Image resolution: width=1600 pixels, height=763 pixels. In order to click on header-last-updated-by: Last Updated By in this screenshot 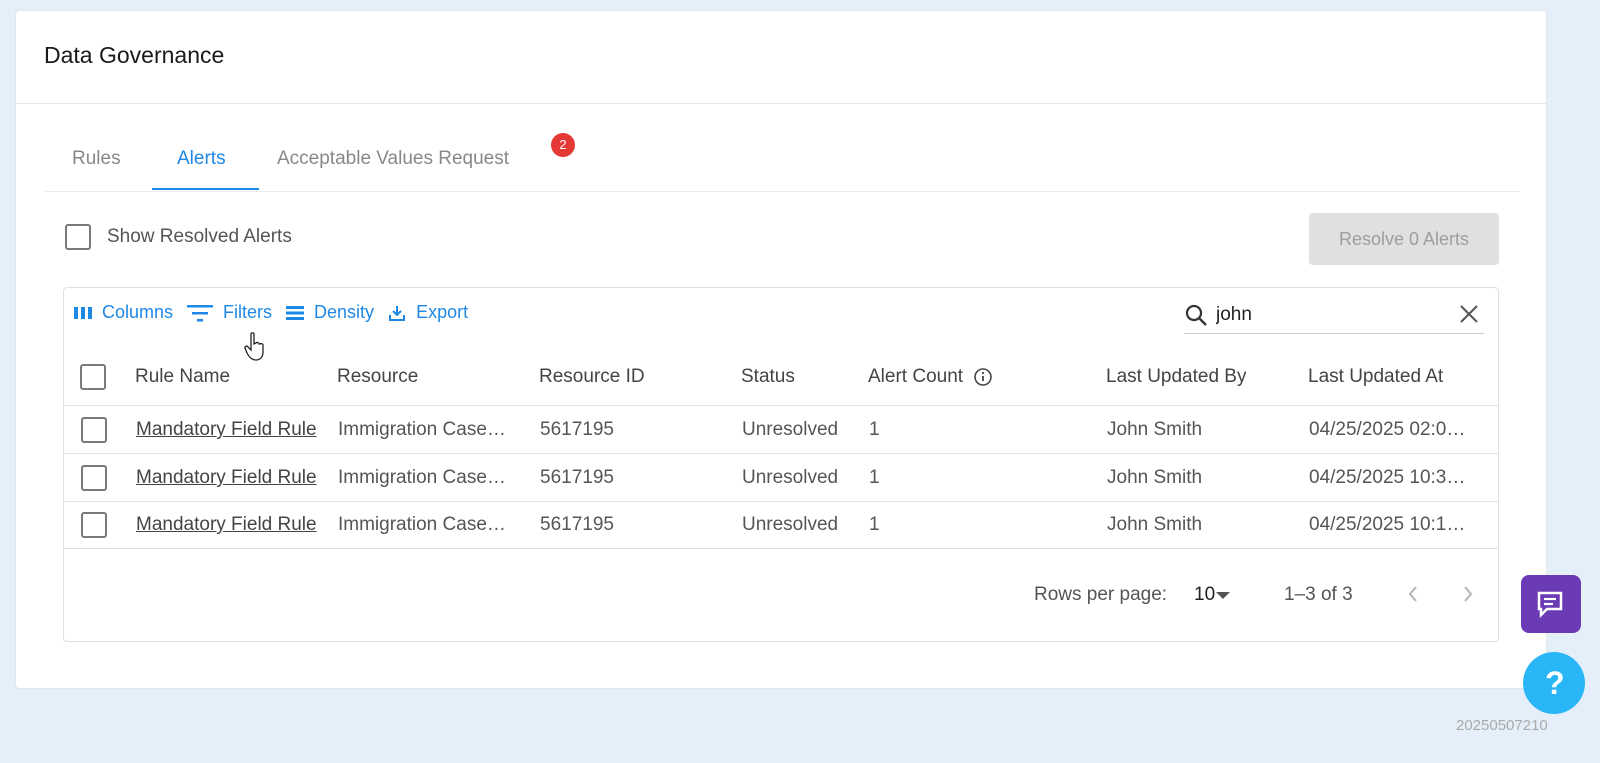, I will do `click(1176, 376)`.